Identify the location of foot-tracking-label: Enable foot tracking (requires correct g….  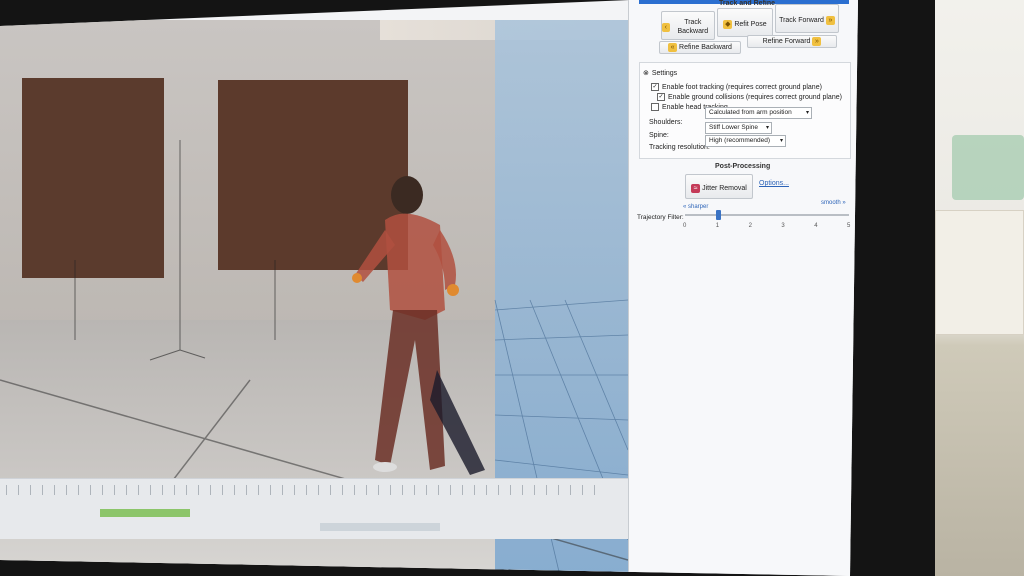
(742, 87).